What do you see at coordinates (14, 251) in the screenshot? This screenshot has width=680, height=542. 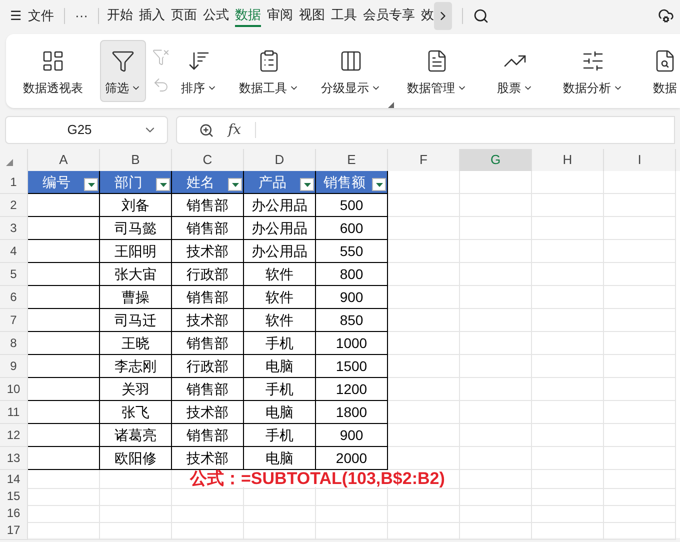 I see `row-header: 4` at bounding box center [14, 251].